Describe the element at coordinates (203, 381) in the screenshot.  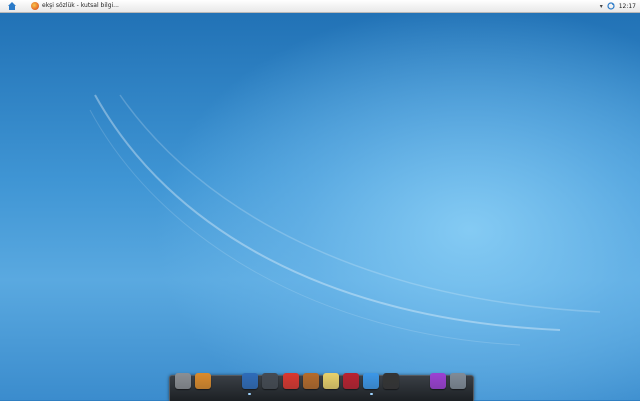
I see `notes-app-icon` at that location.